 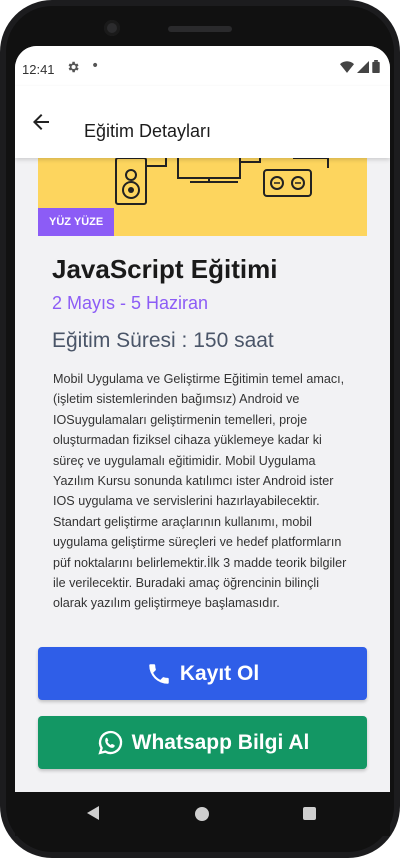 What do you see at coordinates (41, 122) in the screenshot?
I see `back-arrow-icon` at bounding box center [41, 122].